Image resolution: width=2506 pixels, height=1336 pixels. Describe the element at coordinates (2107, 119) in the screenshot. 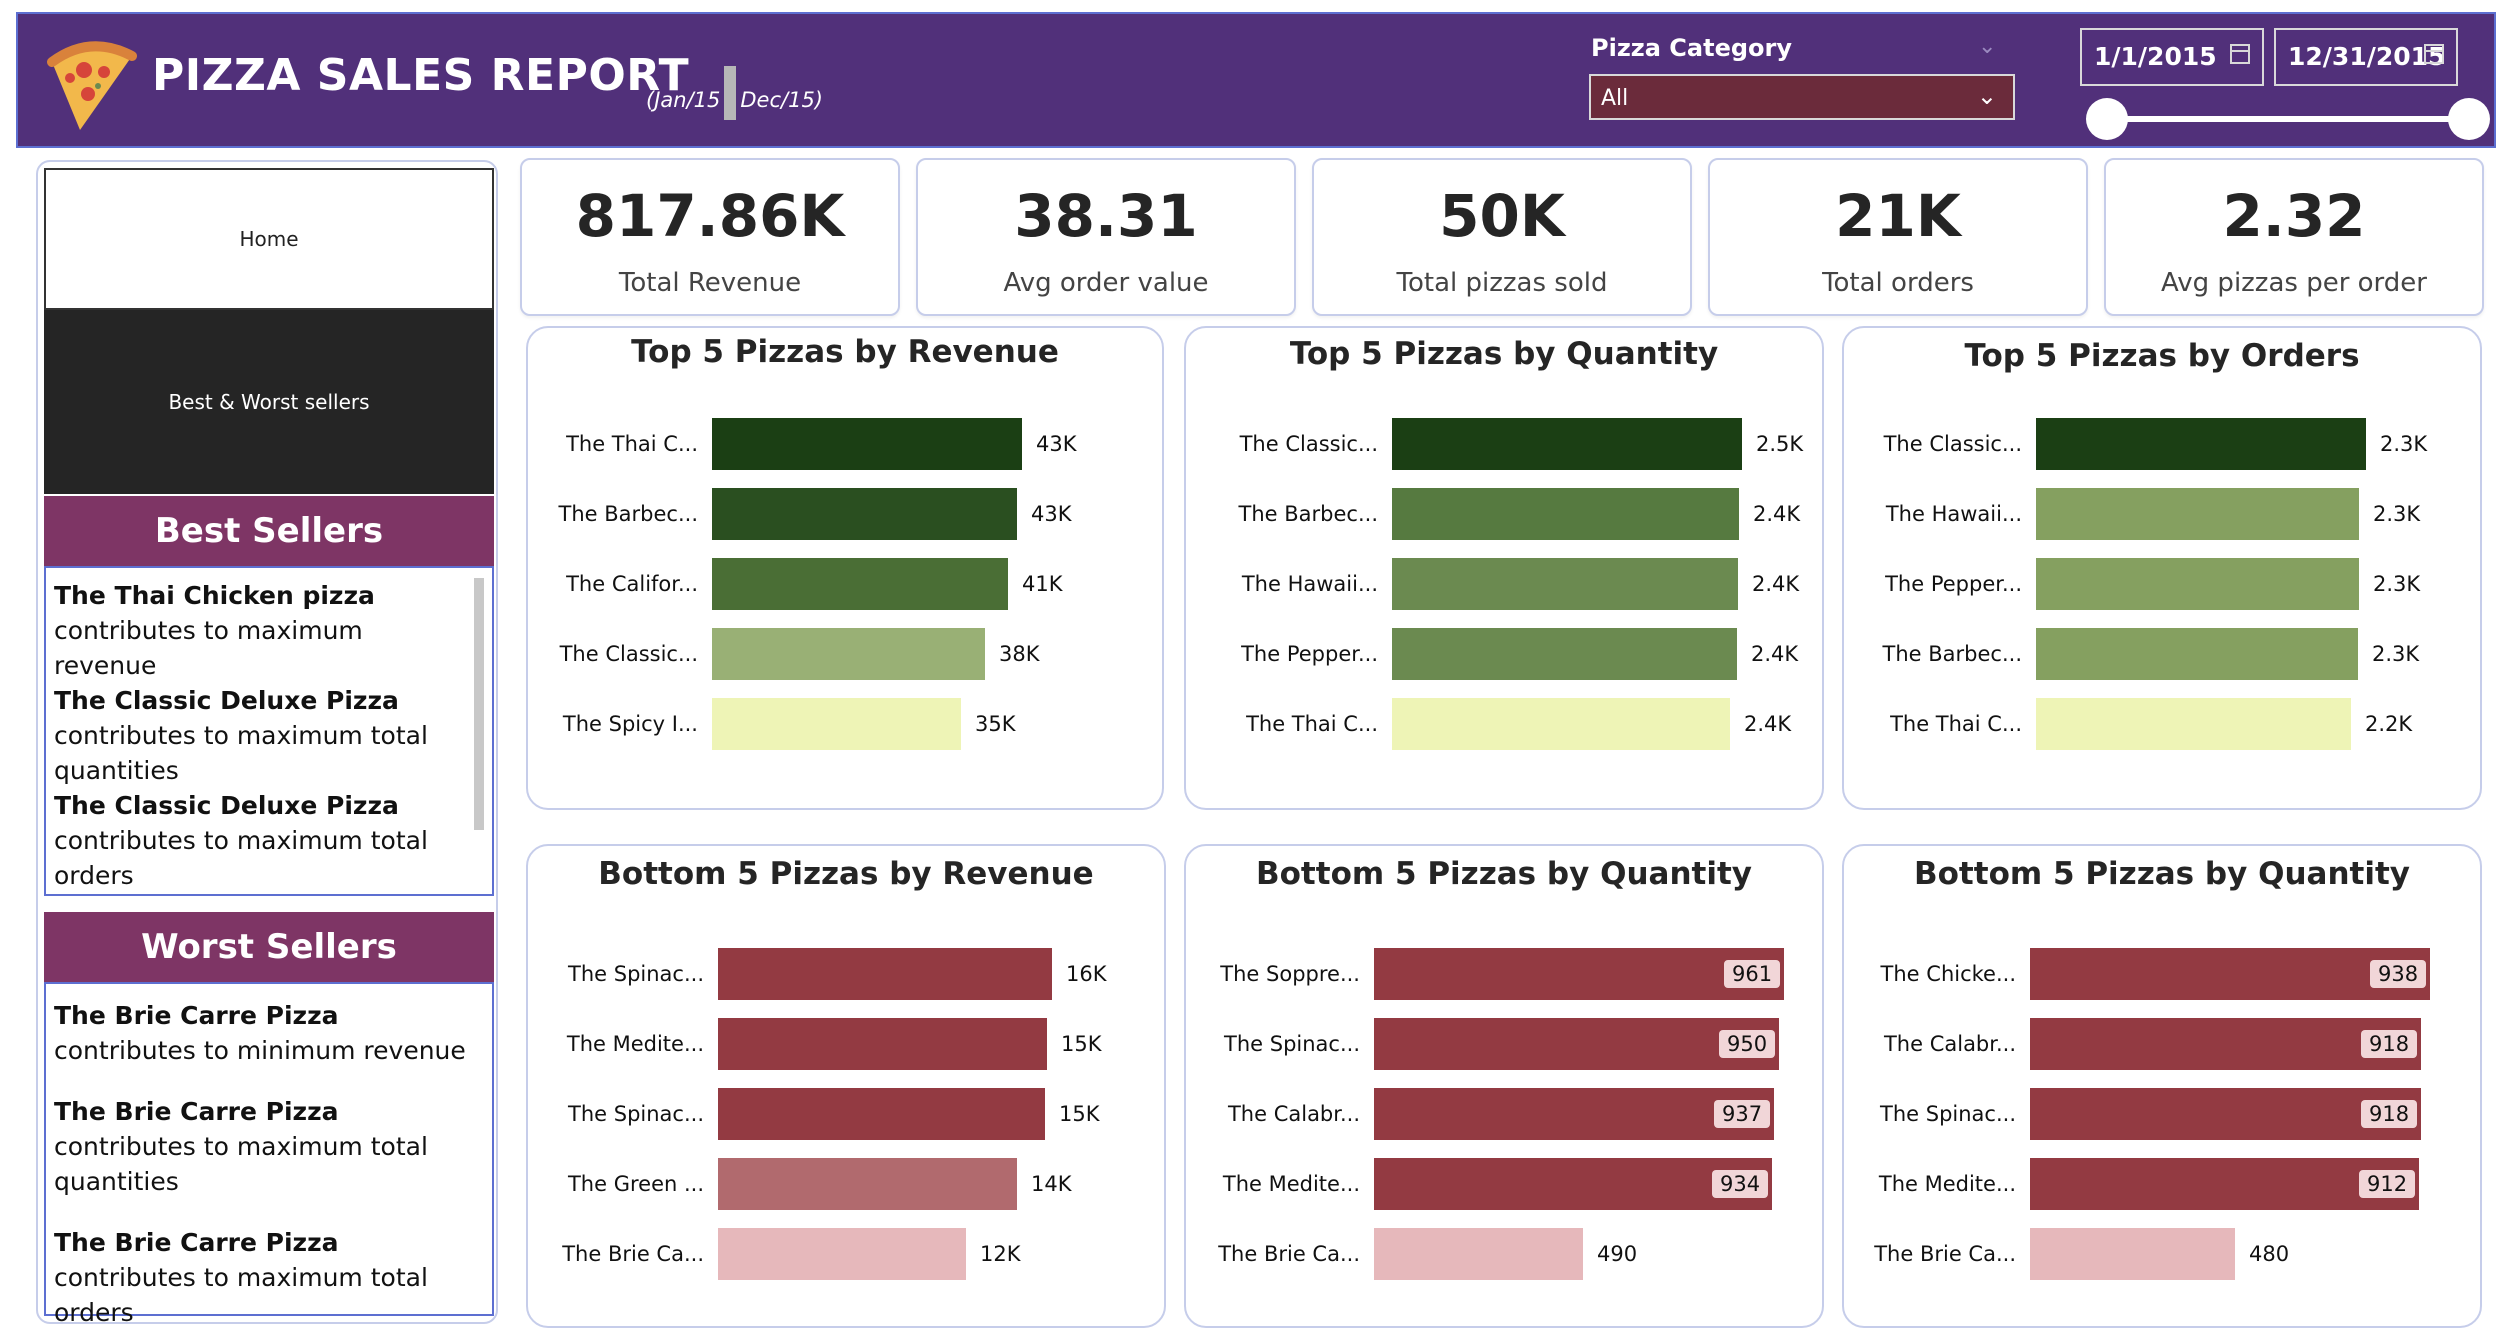

I see `date-range-start-handle` at that location.